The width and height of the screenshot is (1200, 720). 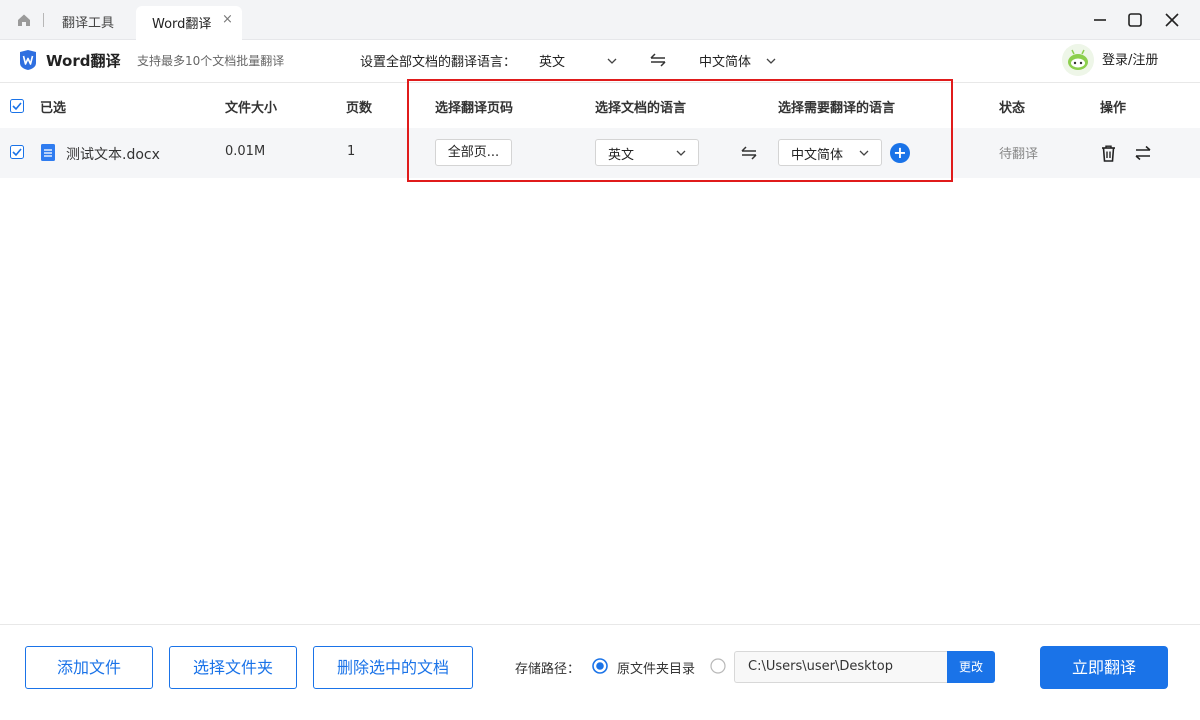 What do you see at coordinates (359, 108) in the screenshot?
I see `header-pages: 页数` at bounding box center [359, 108].